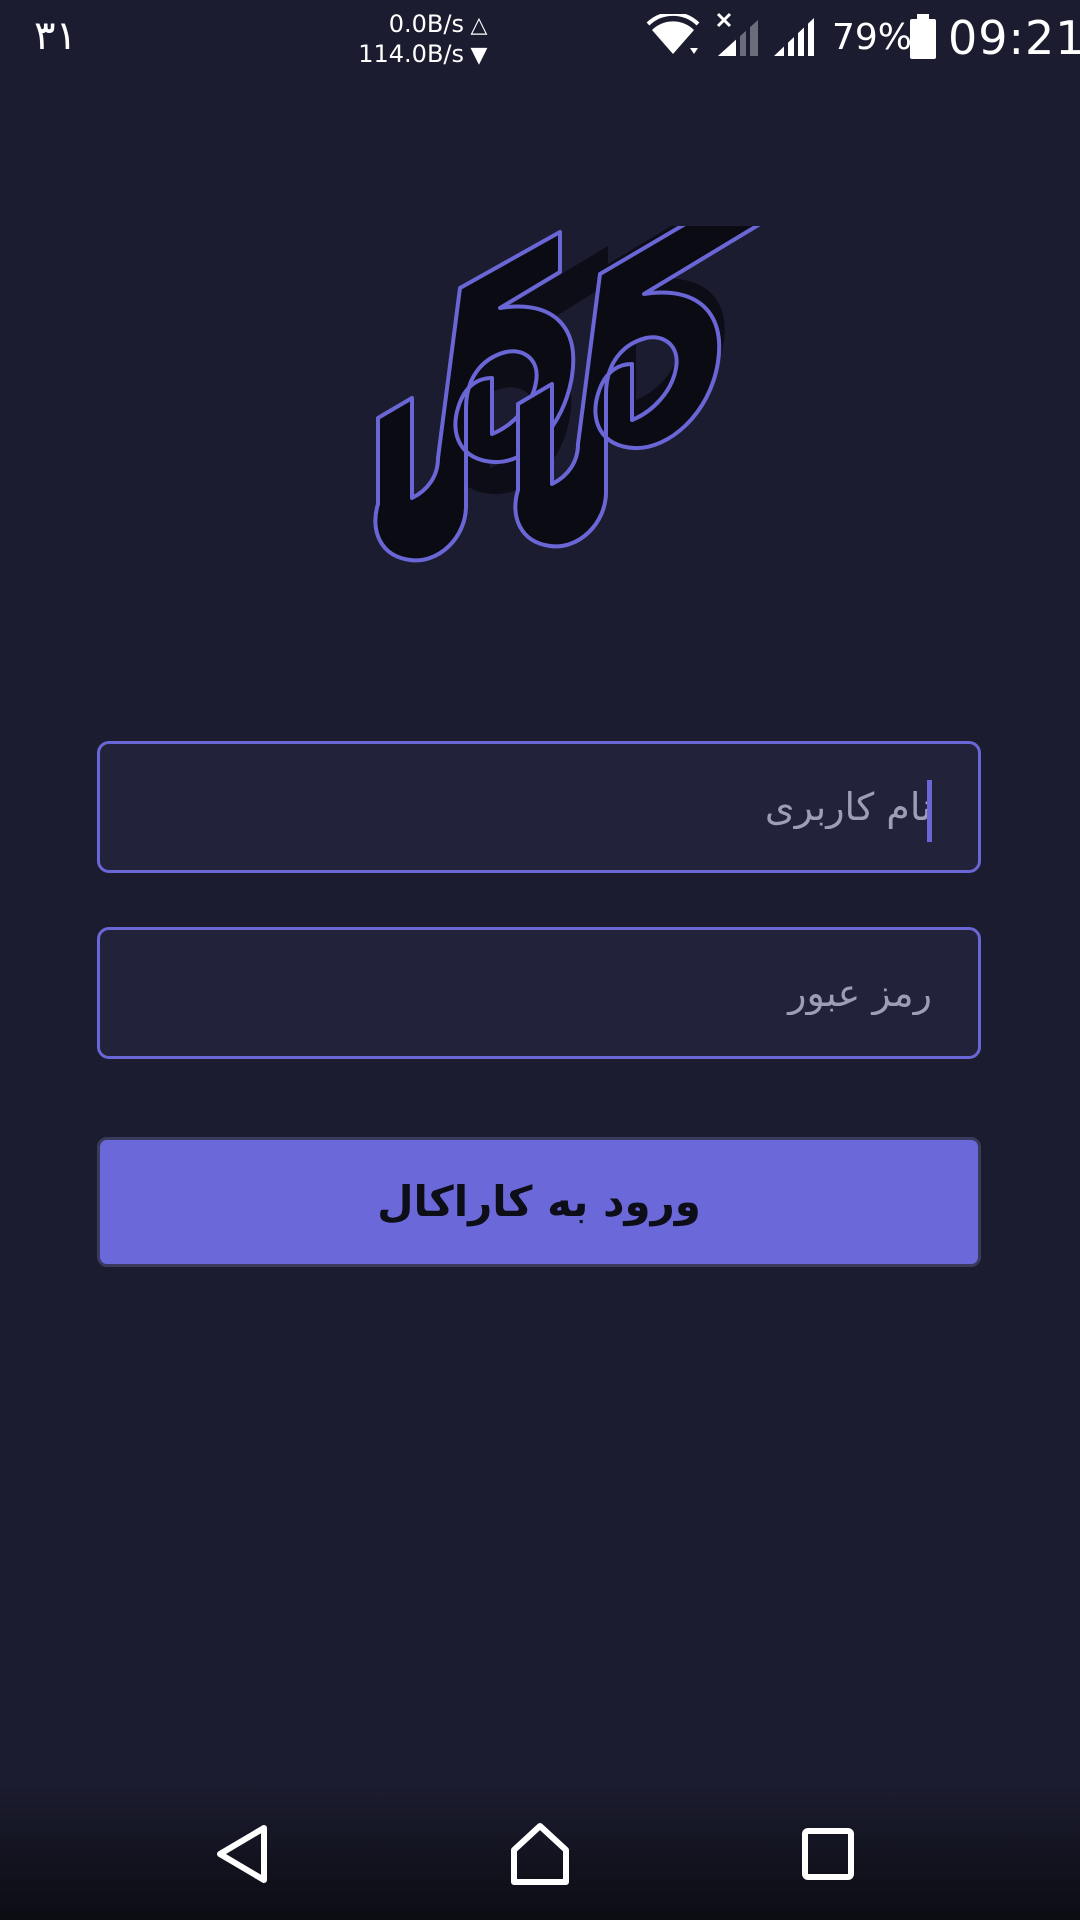 This screenshot has width=1080, height=1920. I want to click on navigation-bar, so click(540, 1852).